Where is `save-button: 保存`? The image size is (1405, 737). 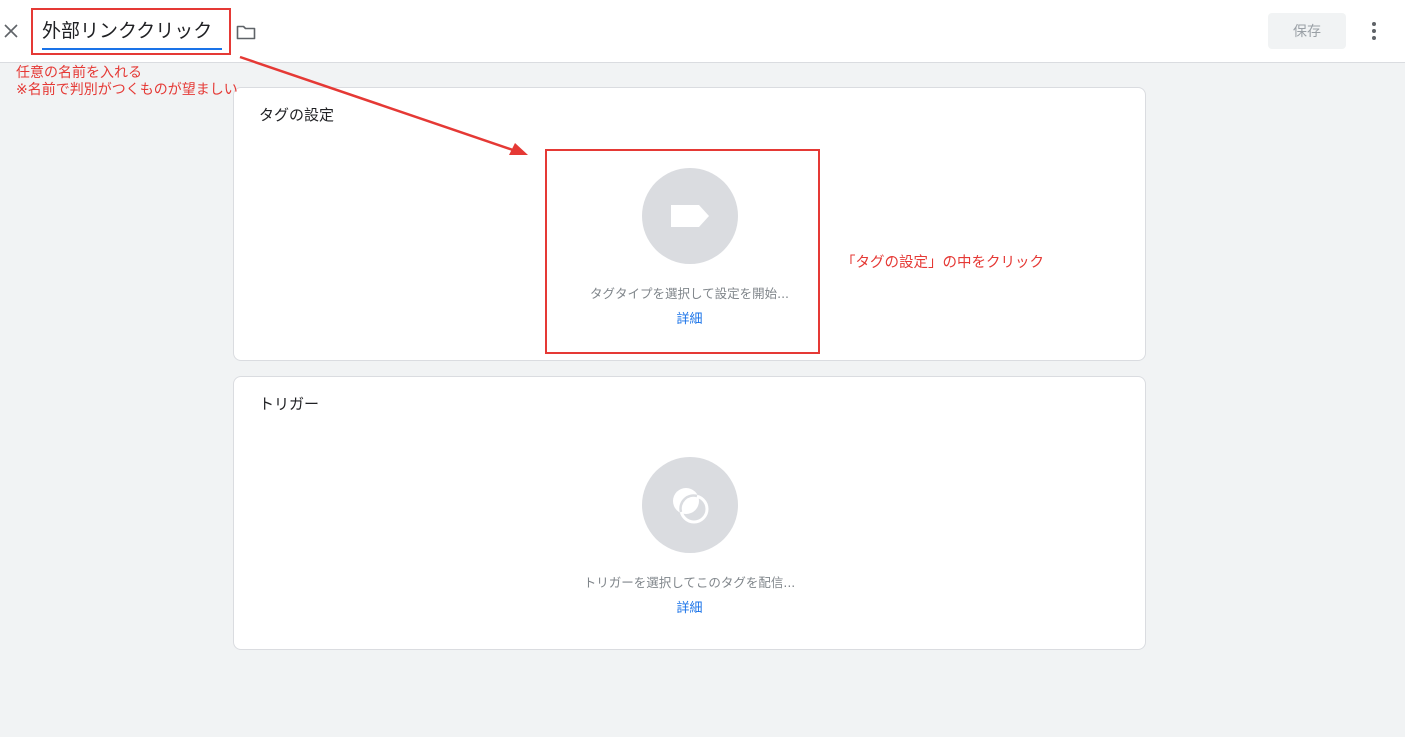 save-button: 保存 is located at coordinates (1307, 31).